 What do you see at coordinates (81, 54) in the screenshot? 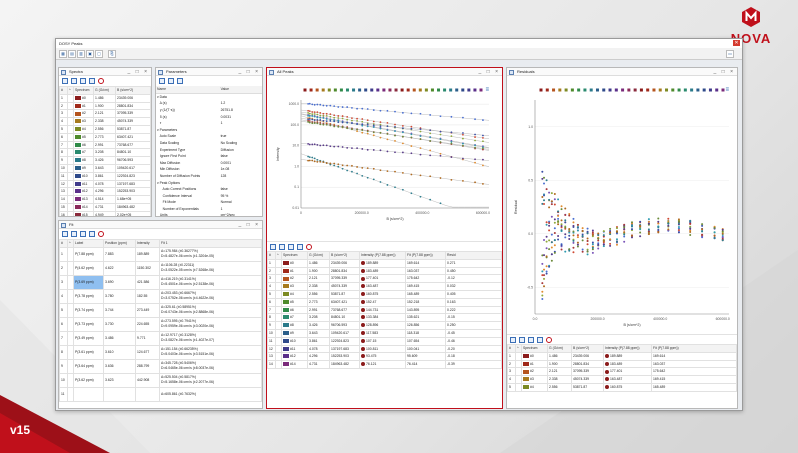
I see `chart-view-icon: ▥` at bounding box center [81, 54].